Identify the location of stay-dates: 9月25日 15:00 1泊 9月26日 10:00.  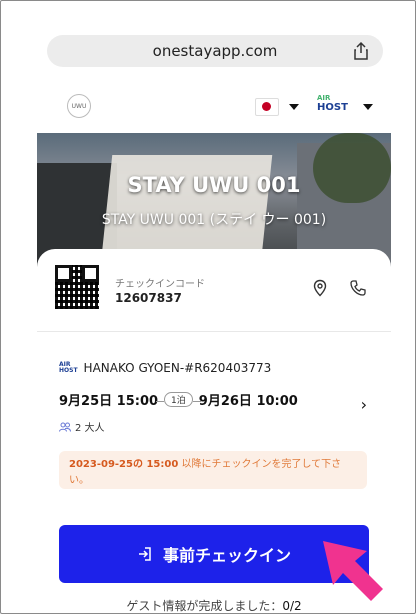
(219, 399).